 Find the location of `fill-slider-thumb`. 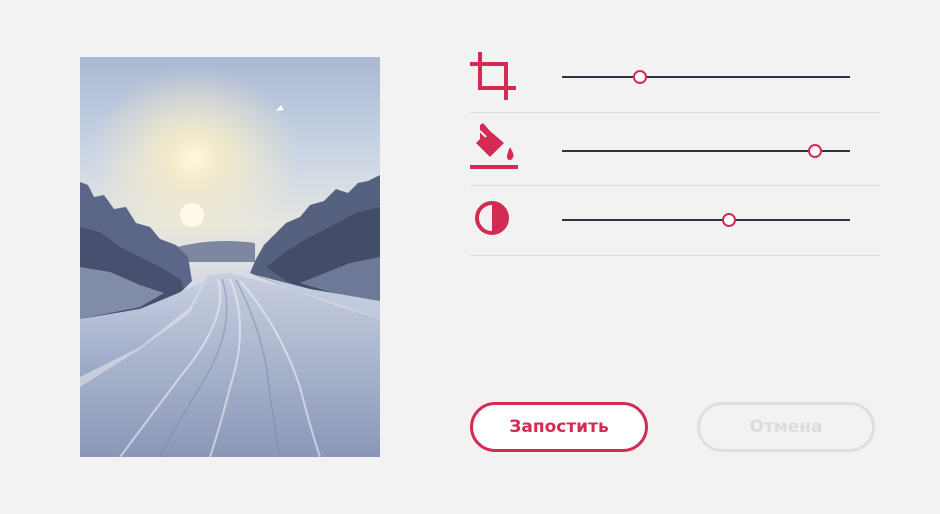

fill-slider-thumb is located at coordinates (815, 151).